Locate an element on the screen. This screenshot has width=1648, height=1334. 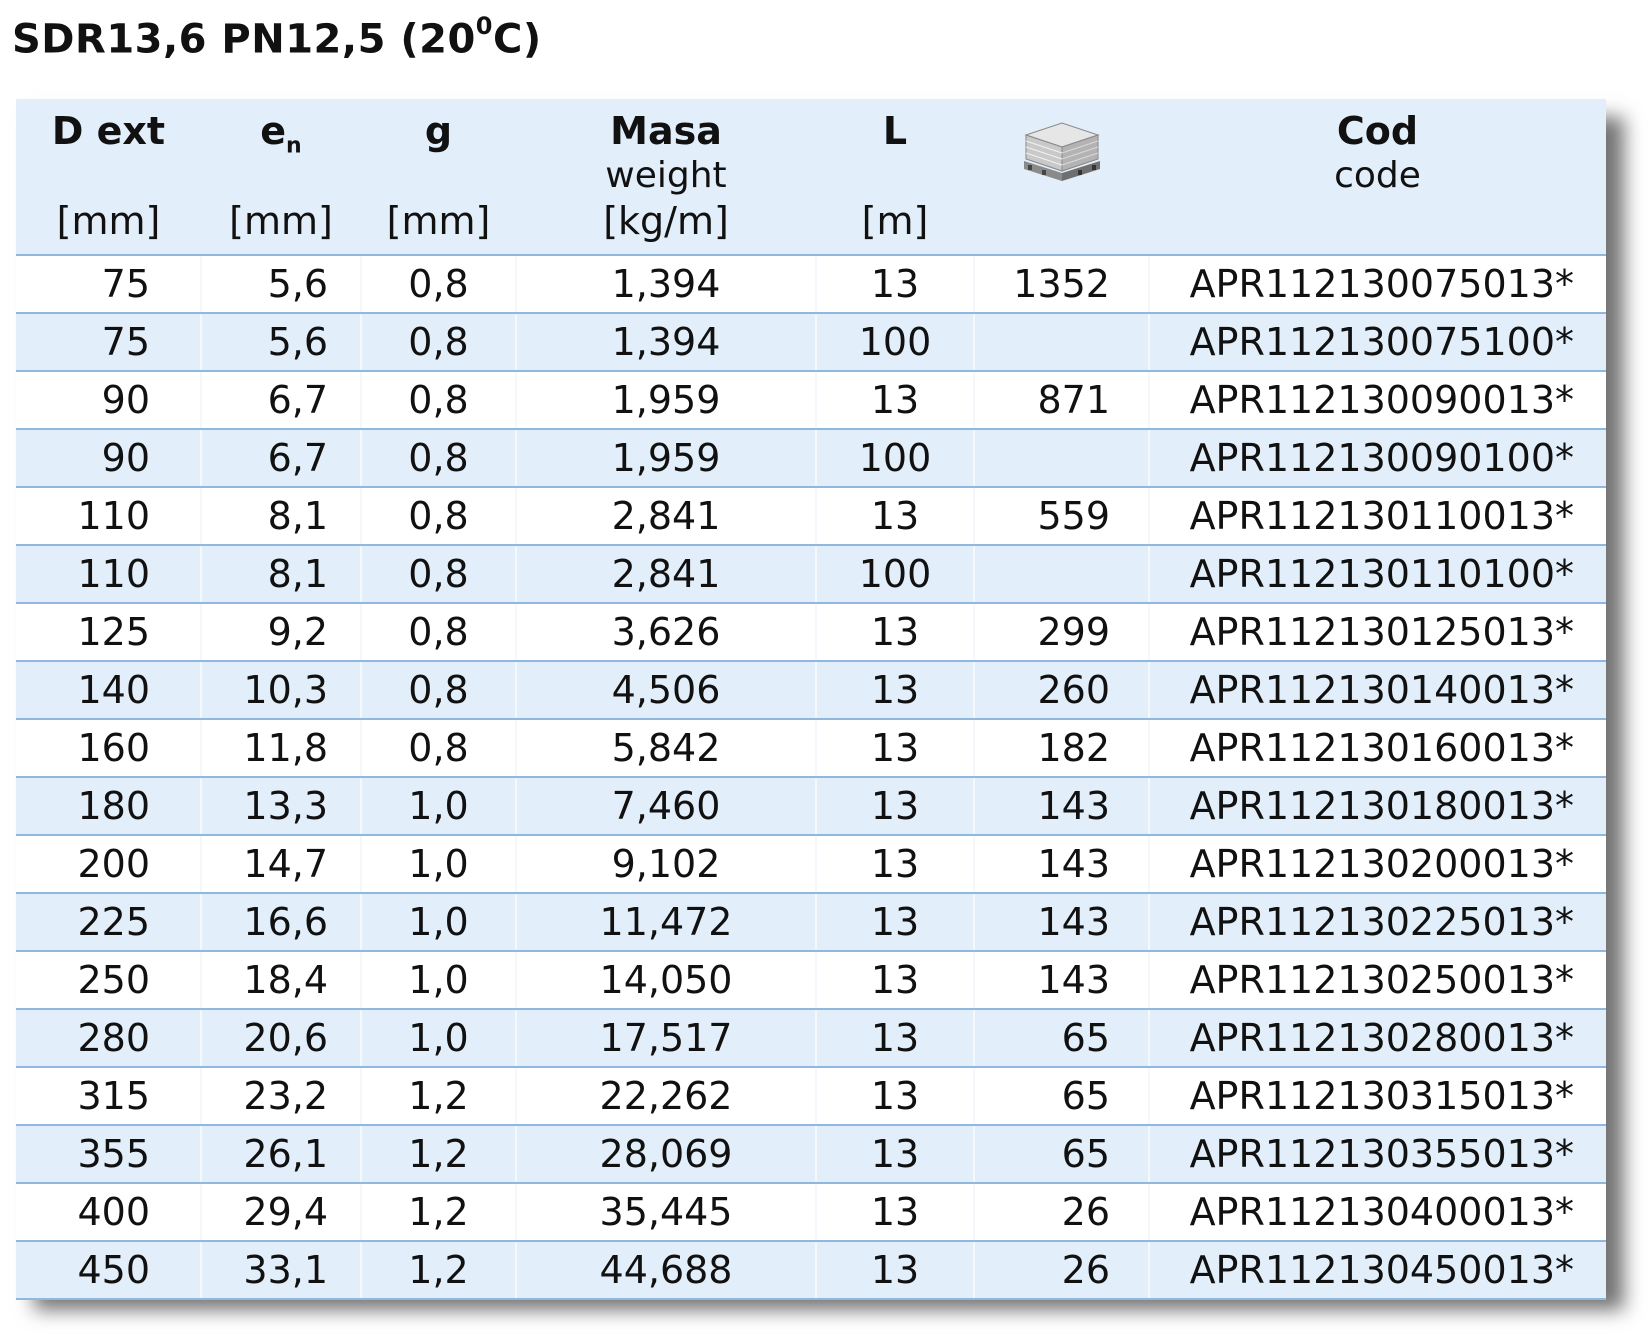
table-row: 75 5,6 0,8 1,394 100 APR112130075100* is located at coordinates (811, 342).